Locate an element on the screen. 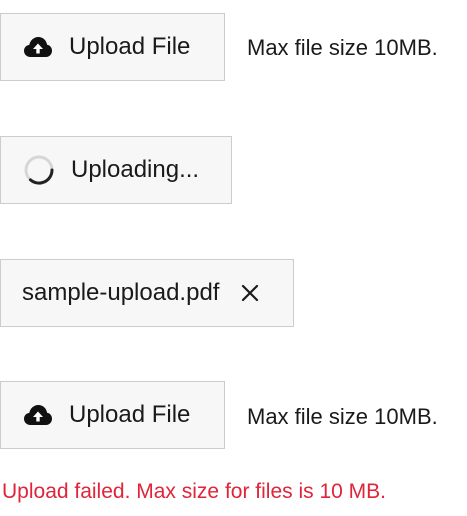  upload-file-button: Upload File is located at coordinates (112, 47).